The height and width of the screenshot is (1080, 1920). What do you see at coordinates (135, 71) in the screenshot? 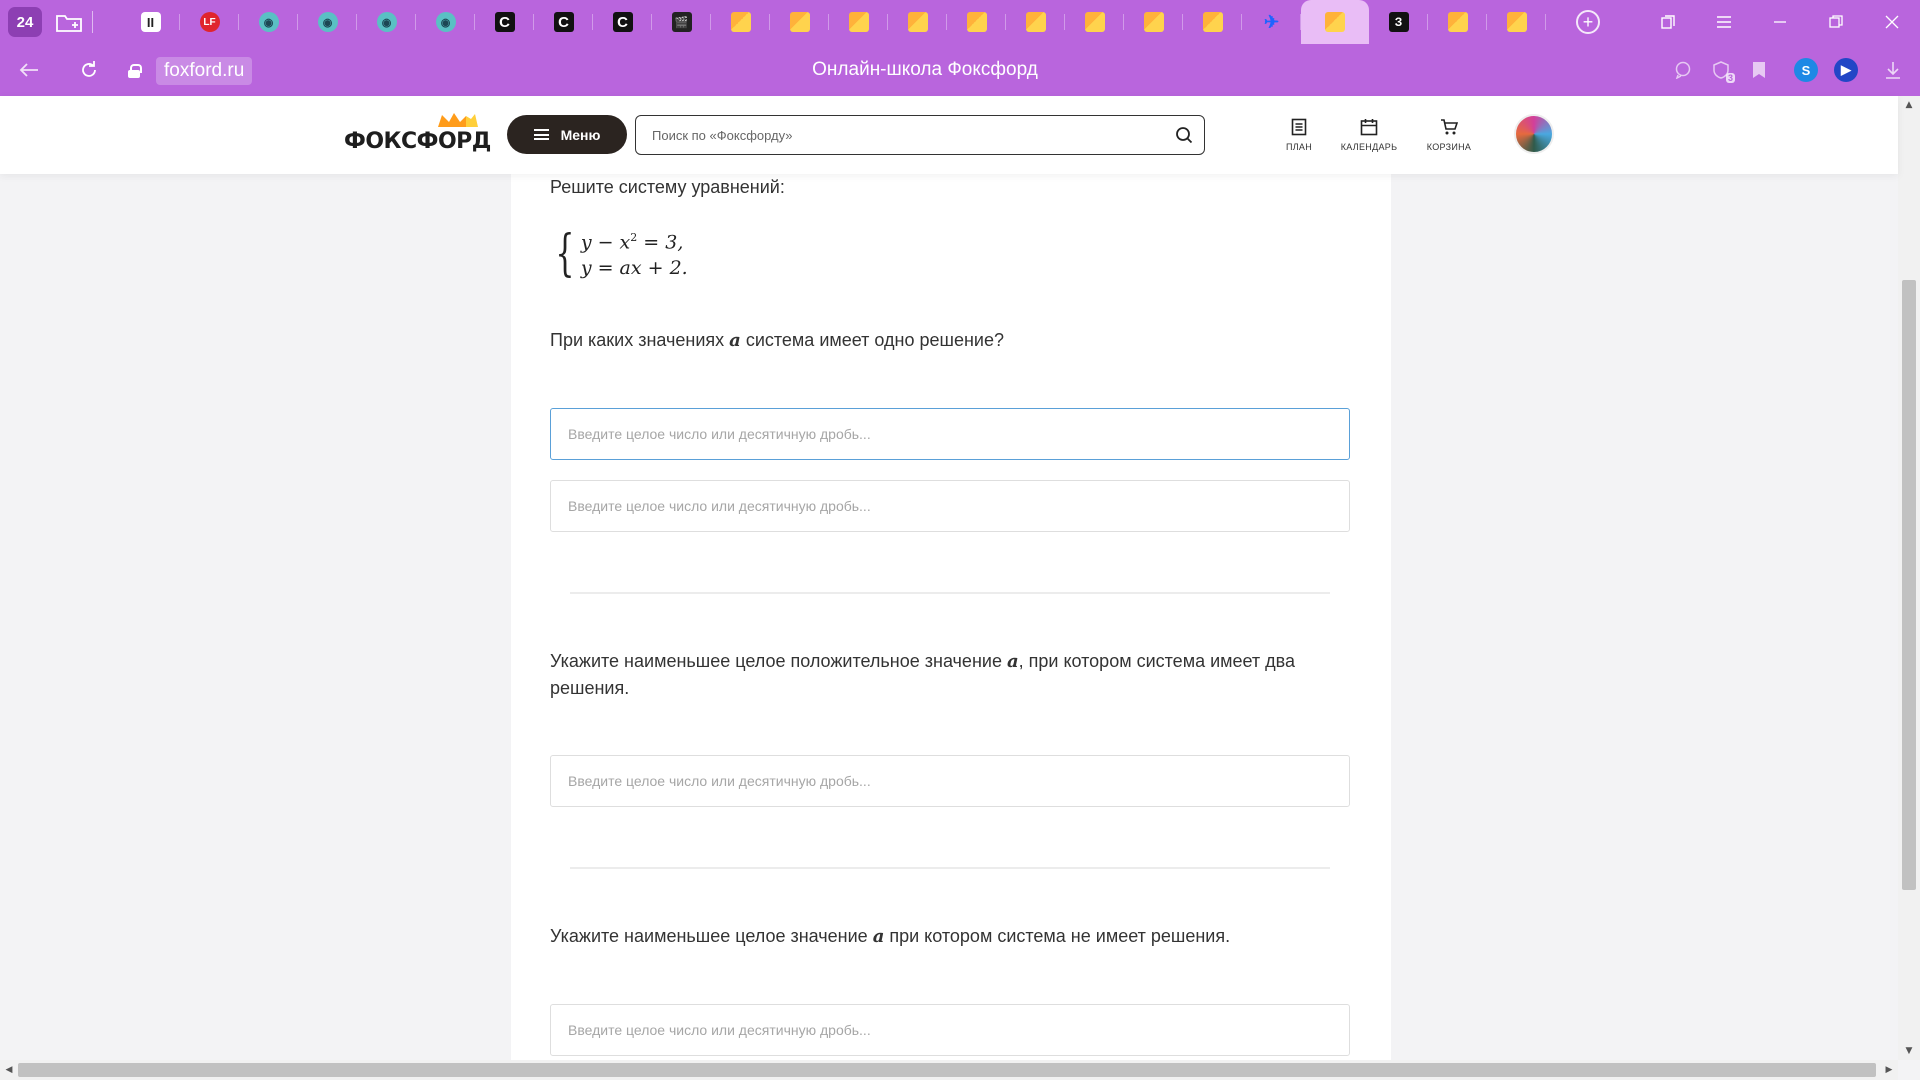
I see `lock-icon` at bounding box center [135, 71].